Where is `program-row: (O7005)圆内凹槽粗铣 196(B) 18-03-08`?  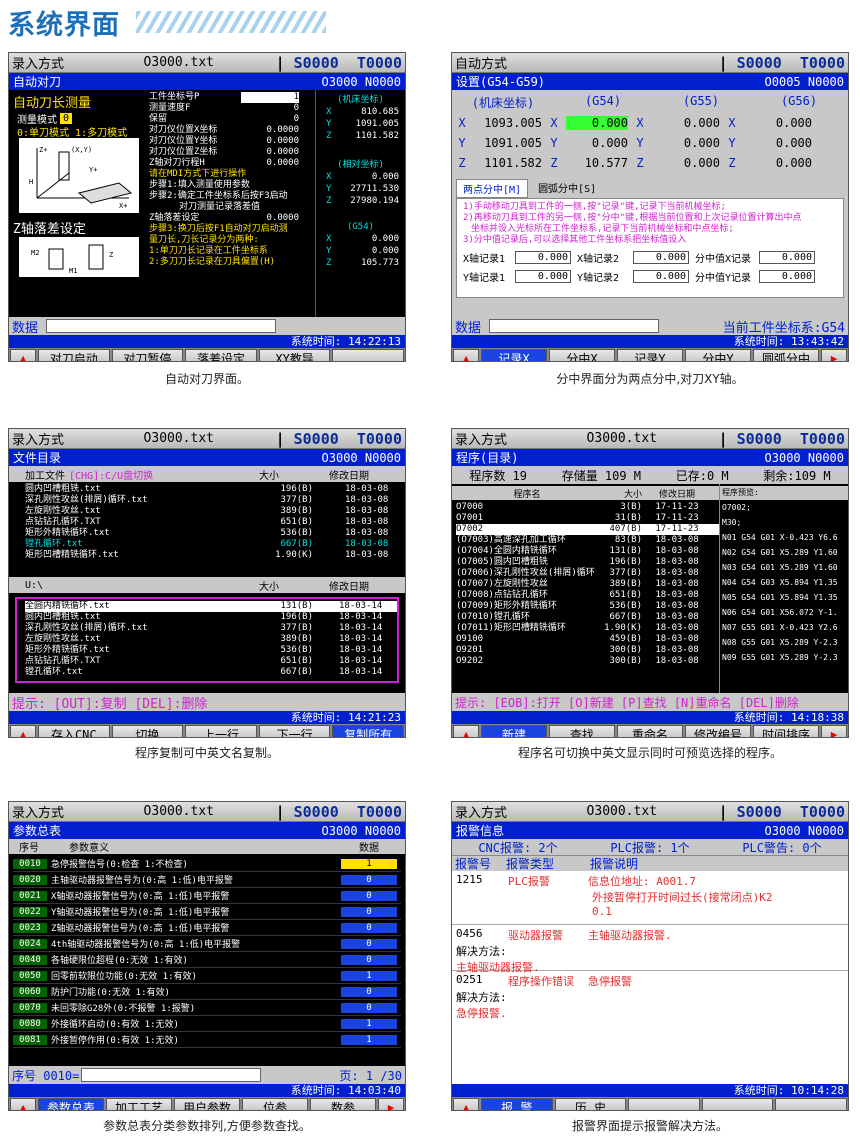
program-row: (O7005)圆内凹槽粗铣 196(B) 18-03-08 is located at coordinates (587, 562).